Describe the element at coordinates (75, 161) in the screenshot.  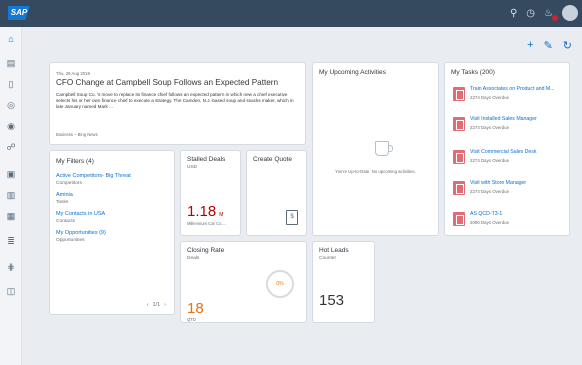
I see `filters-title: My Filters (4)` at that location.